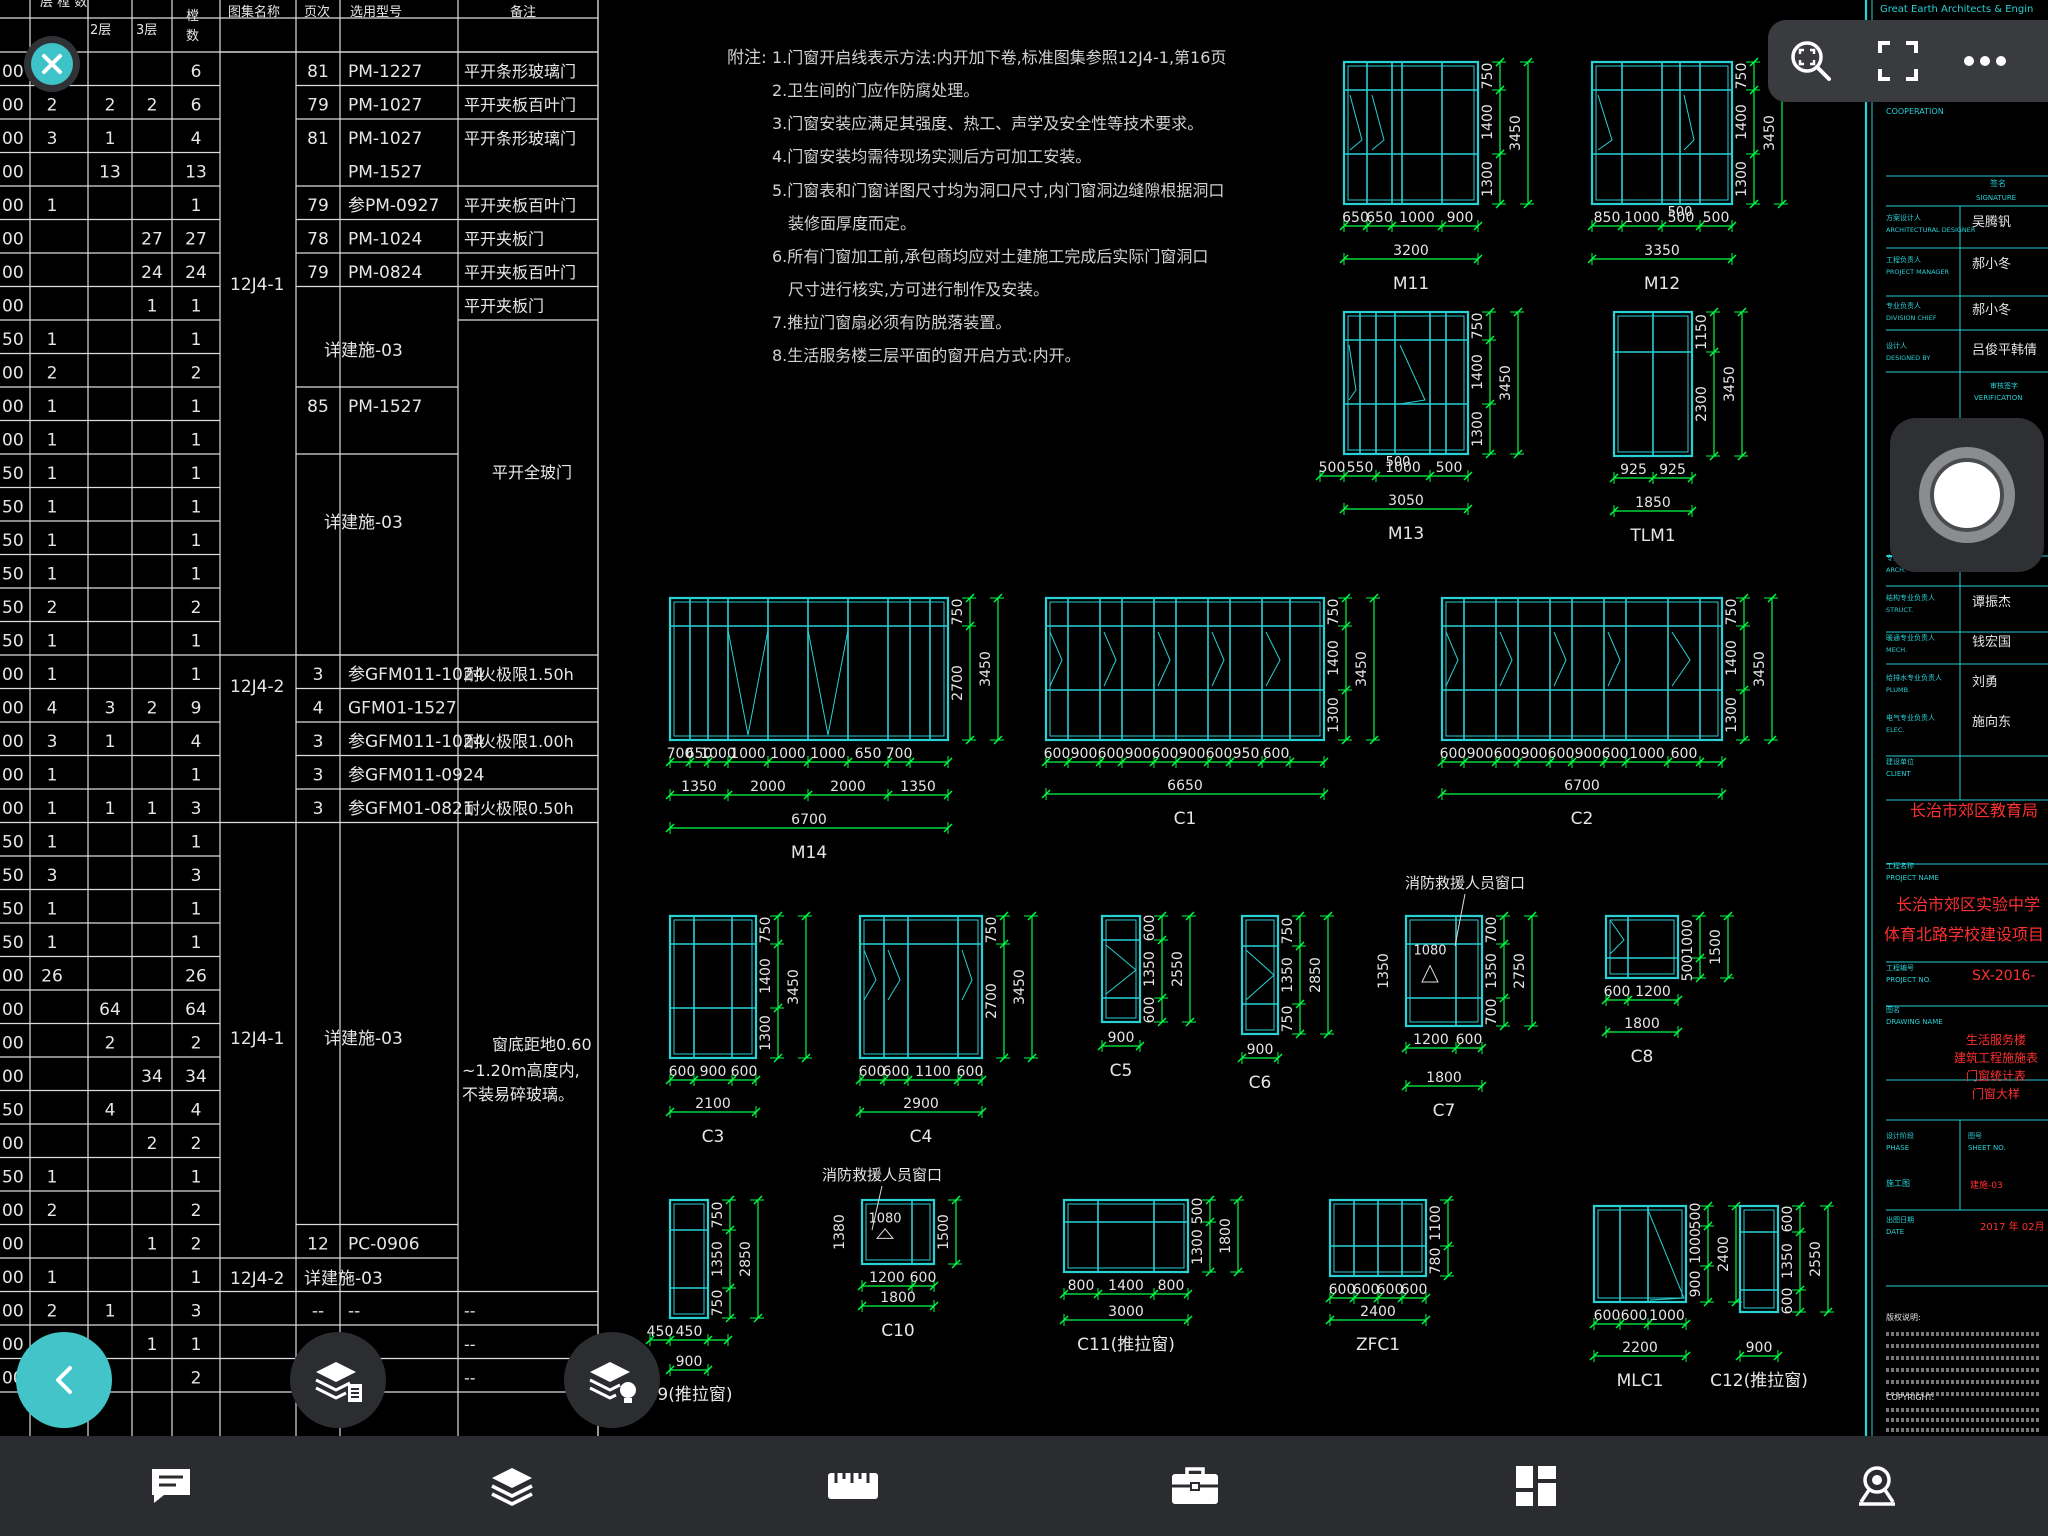  Describe the element at coordinates (704, 1300) in the screenshot. I see `drawing-c9: 75013507502850450 450900C9(推拉窗)` at that location.